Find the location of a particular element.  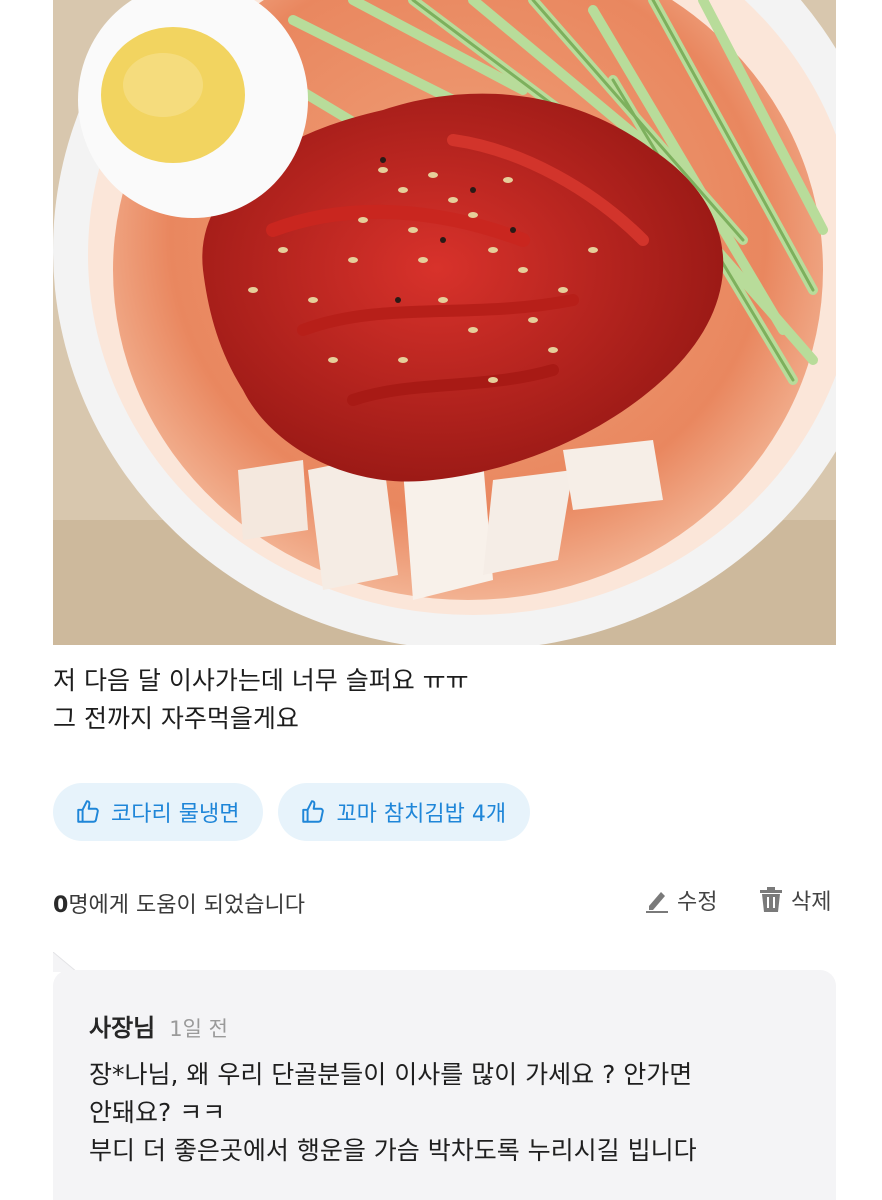

helpful-text: 명에게 도움이 되었습니다 is located at coordinates (186, 905).